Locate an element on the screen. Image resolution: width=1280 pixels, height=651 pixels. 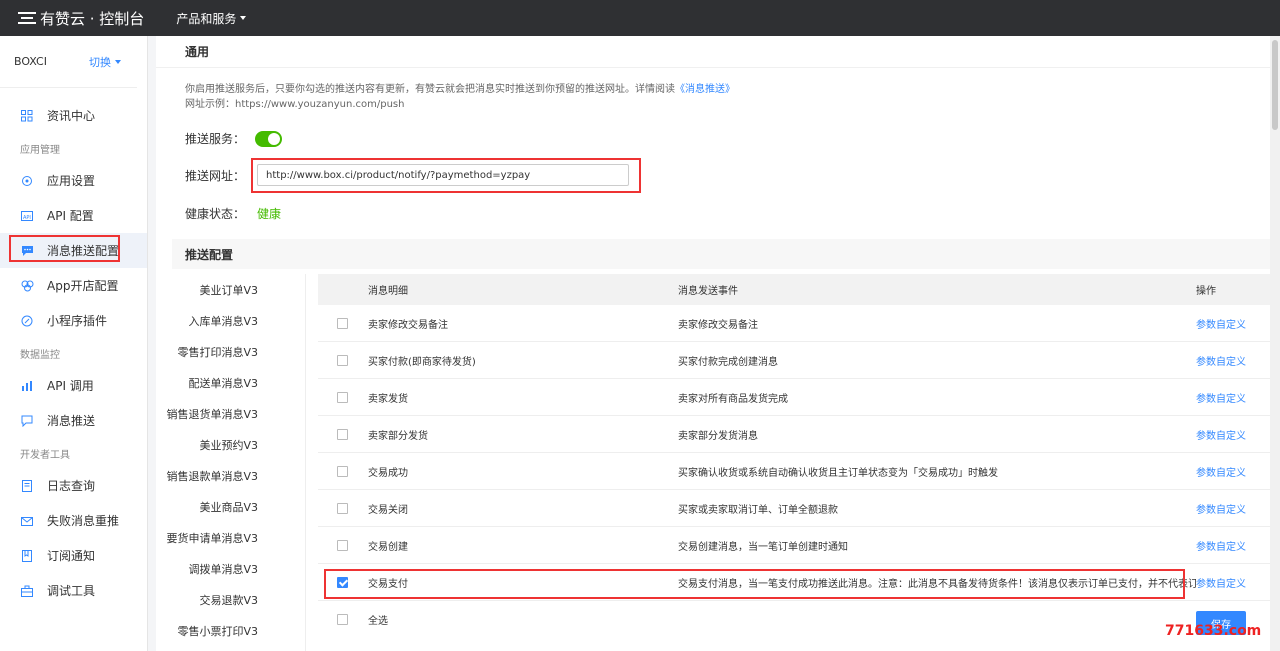
sidebar-item-label: 消息推送 is located at coordinates (71, 421).